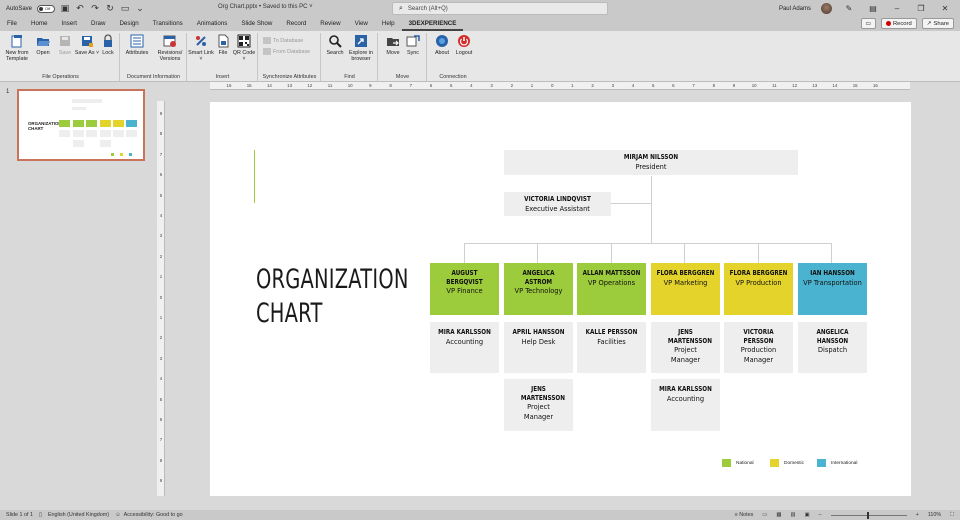 Image resolution: width=960 pixels, height=520 pixels. What do you see at coordinates (388, 24) in the screenshot?
I see `tab-help: Help` at bounding box center [388, 24].